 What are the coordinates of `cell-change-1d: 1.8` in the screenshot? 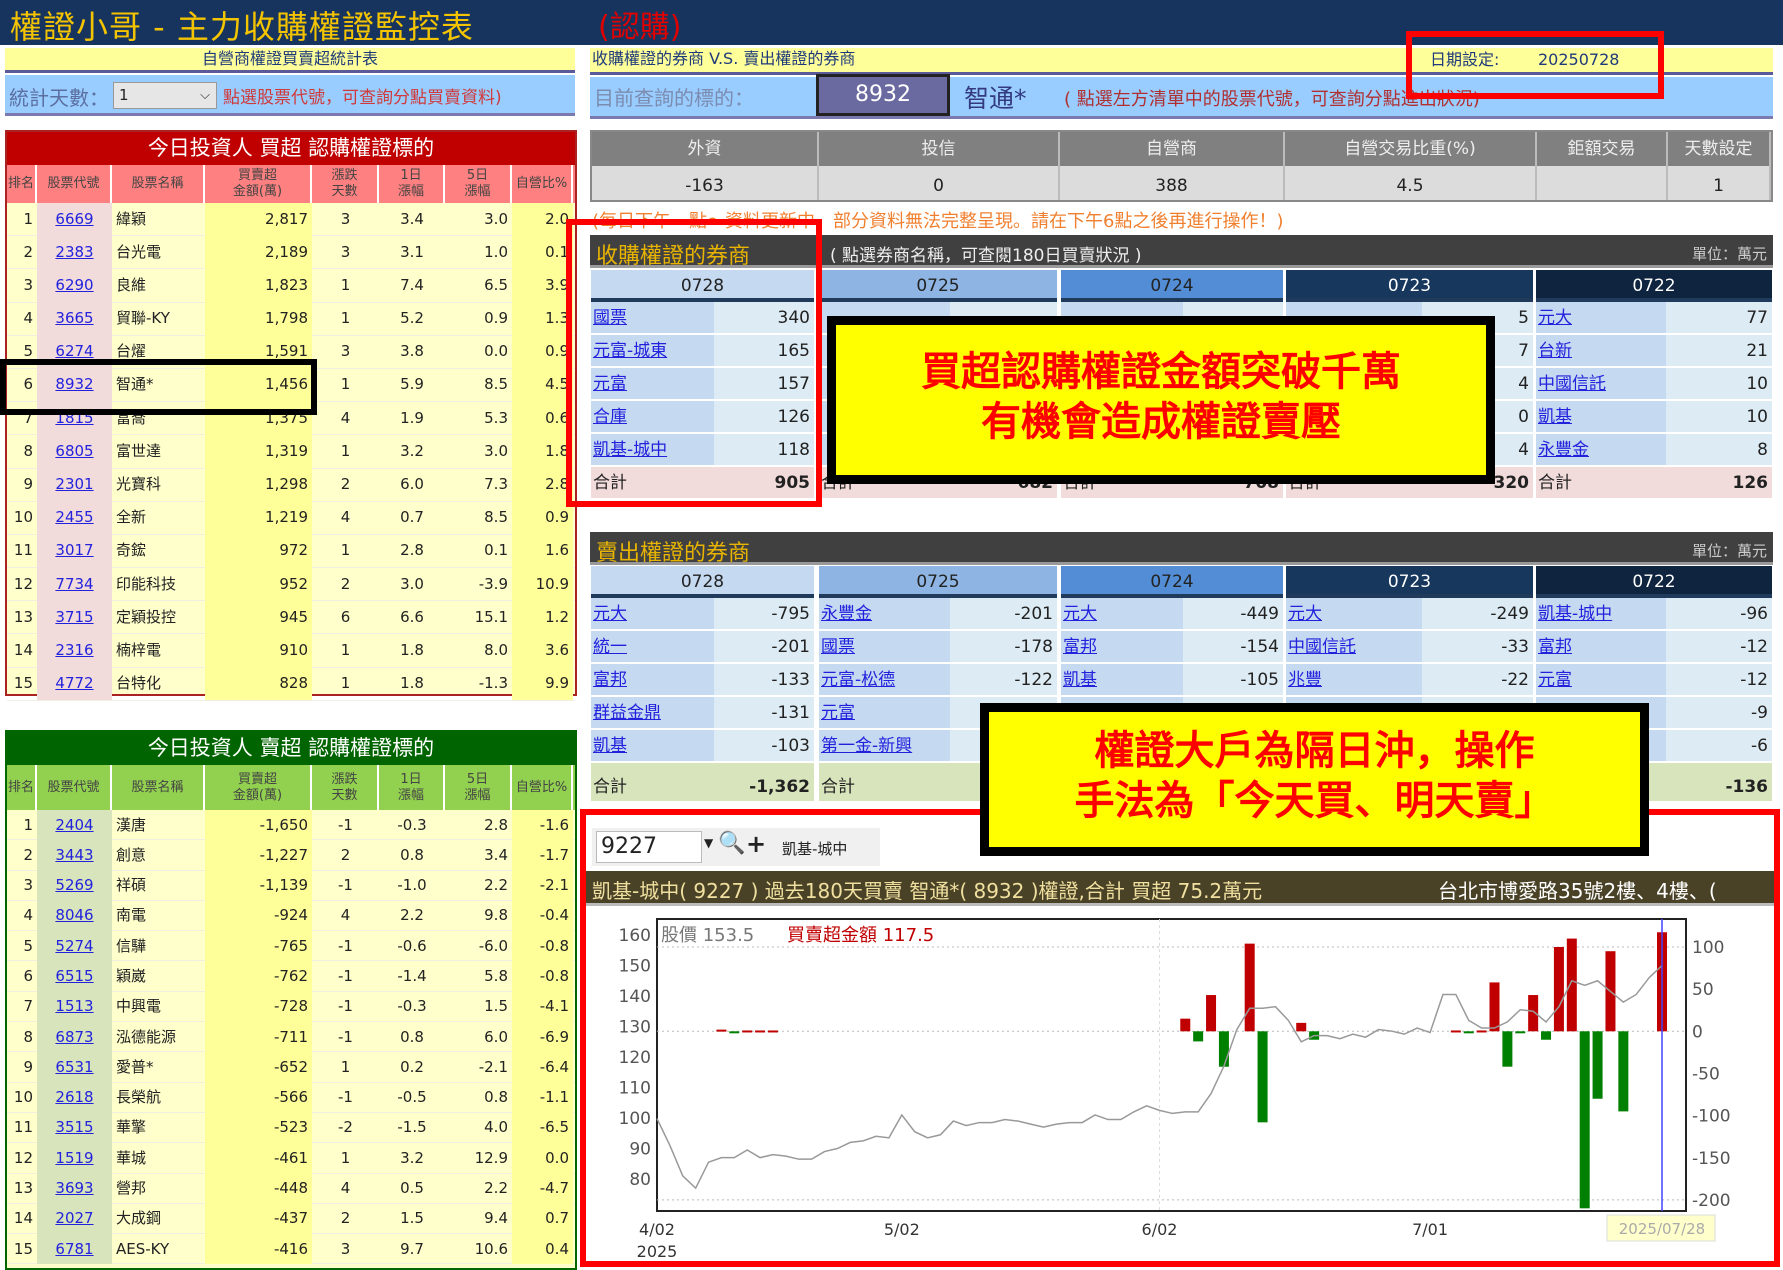 It's located at (412, 683).